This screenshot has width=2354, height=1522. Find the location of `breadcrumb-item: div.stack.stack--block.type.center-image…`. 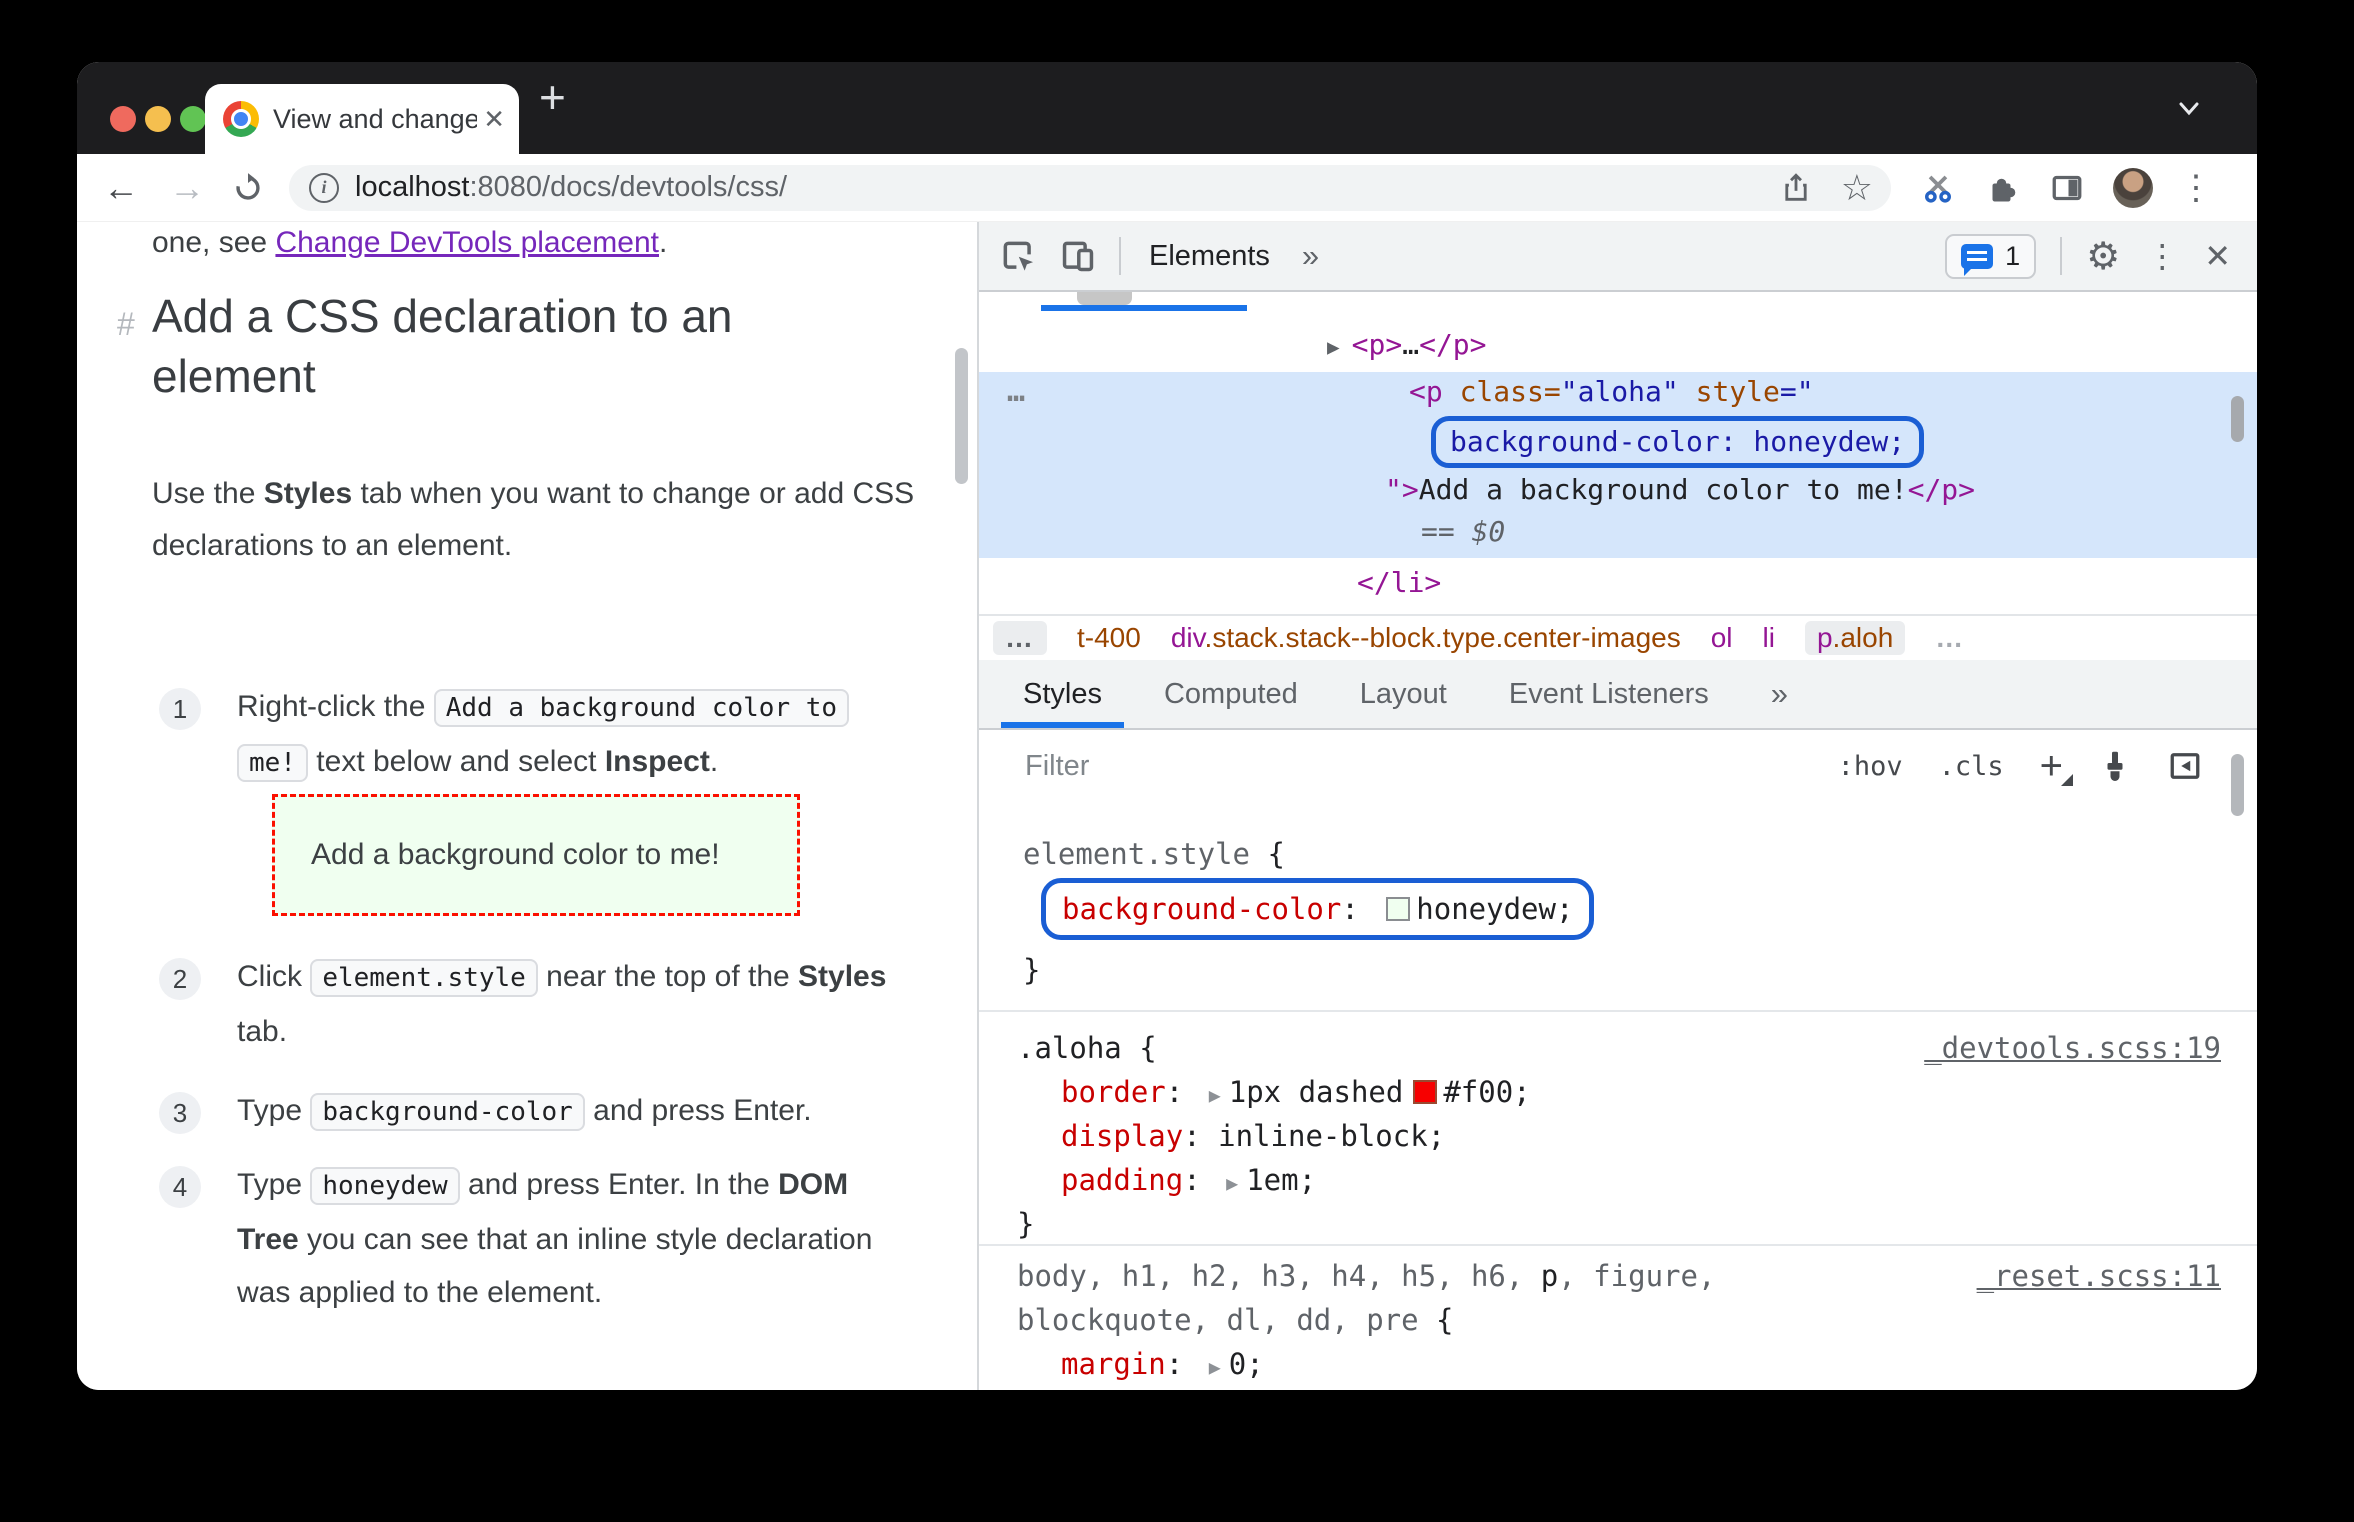

breadcrumb-item: div.stack.stack--block.type.center-image… is located at coordinates (1426, 638).